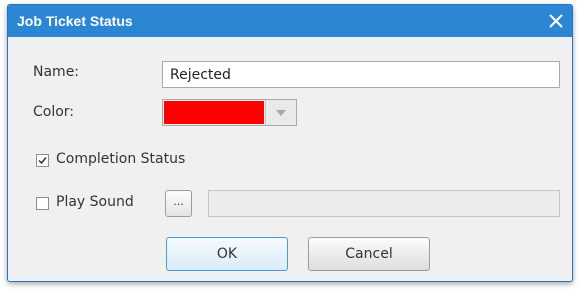  I want to click on close-button, so click(556, 21).